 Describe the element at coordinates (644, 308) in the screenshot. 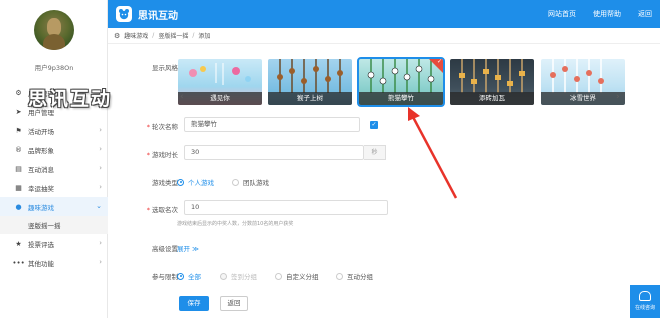

I see `chat-label: 在线咨询` at that location.